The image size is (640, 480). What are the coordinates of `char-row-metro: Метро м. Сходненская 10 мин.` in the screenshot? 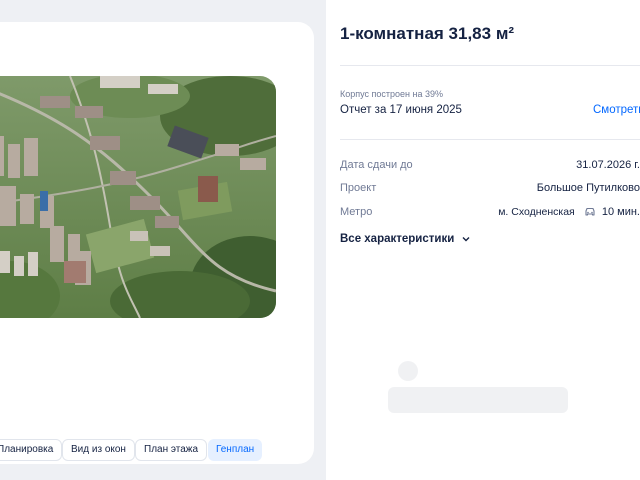 It's located at (490, 214).